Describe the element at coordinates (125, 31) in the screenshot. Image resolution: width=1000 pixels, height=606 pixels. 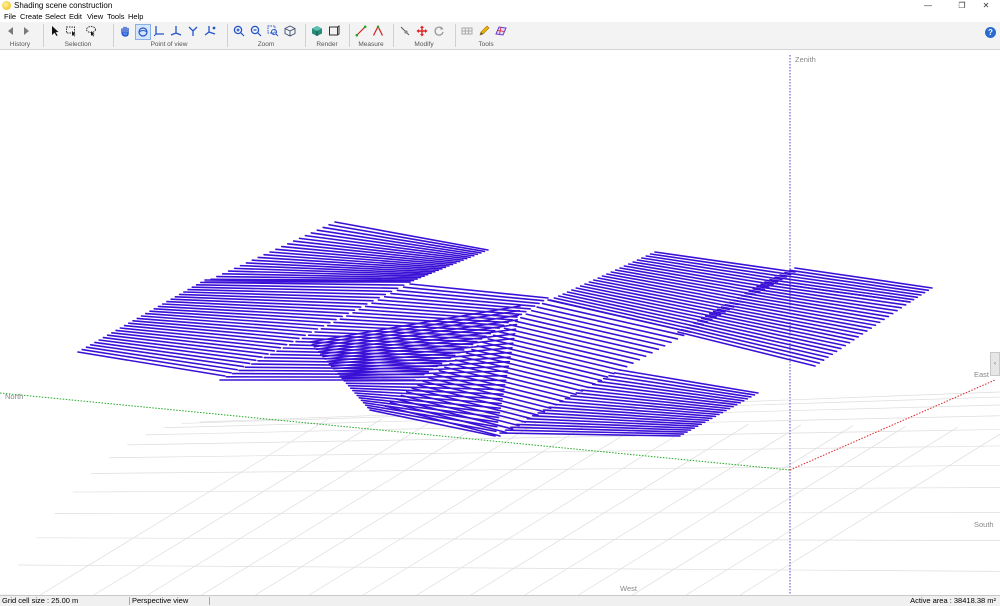
I see `pan-hand-icon` at that location.